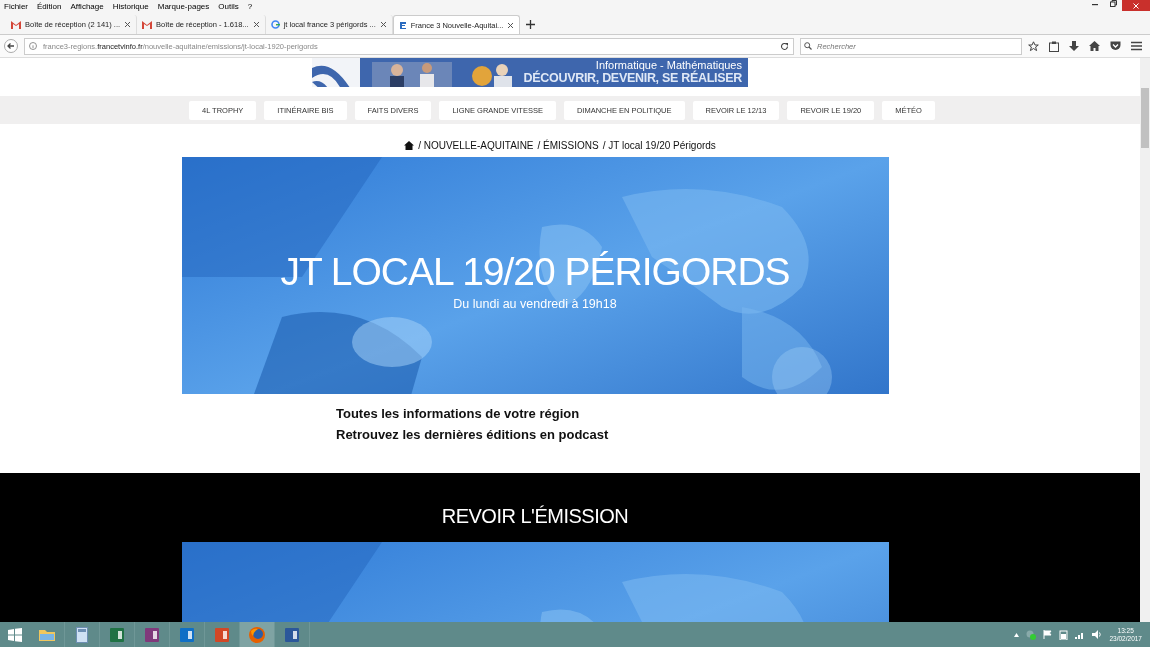 This screenshot has width=1150, height=647. Describe the element at coordinates (1054, 46) in the screenshot. I see `clipboard-icon` at that location.